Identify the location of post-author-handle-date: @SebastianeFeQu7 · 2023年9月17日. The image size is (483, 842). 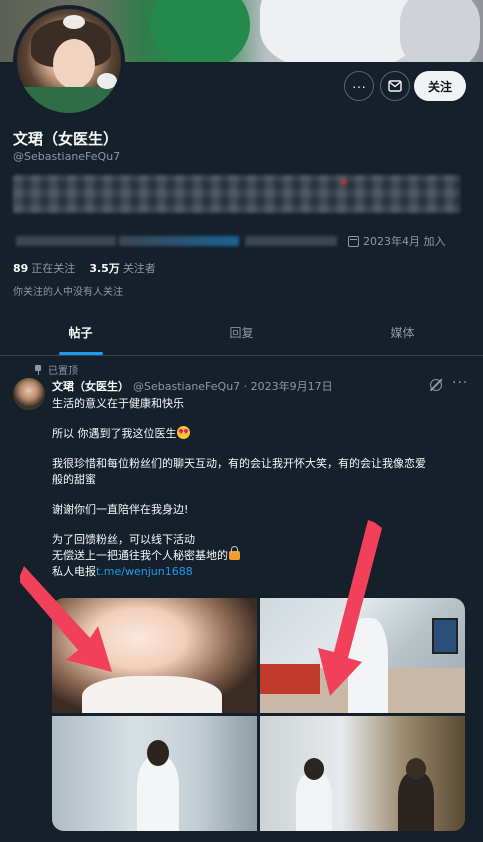
(233, 386).